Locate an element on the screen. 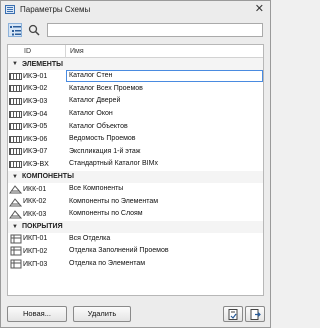  title-bar: Параметры Схемы ✕ is located at coordinates (135, 9).